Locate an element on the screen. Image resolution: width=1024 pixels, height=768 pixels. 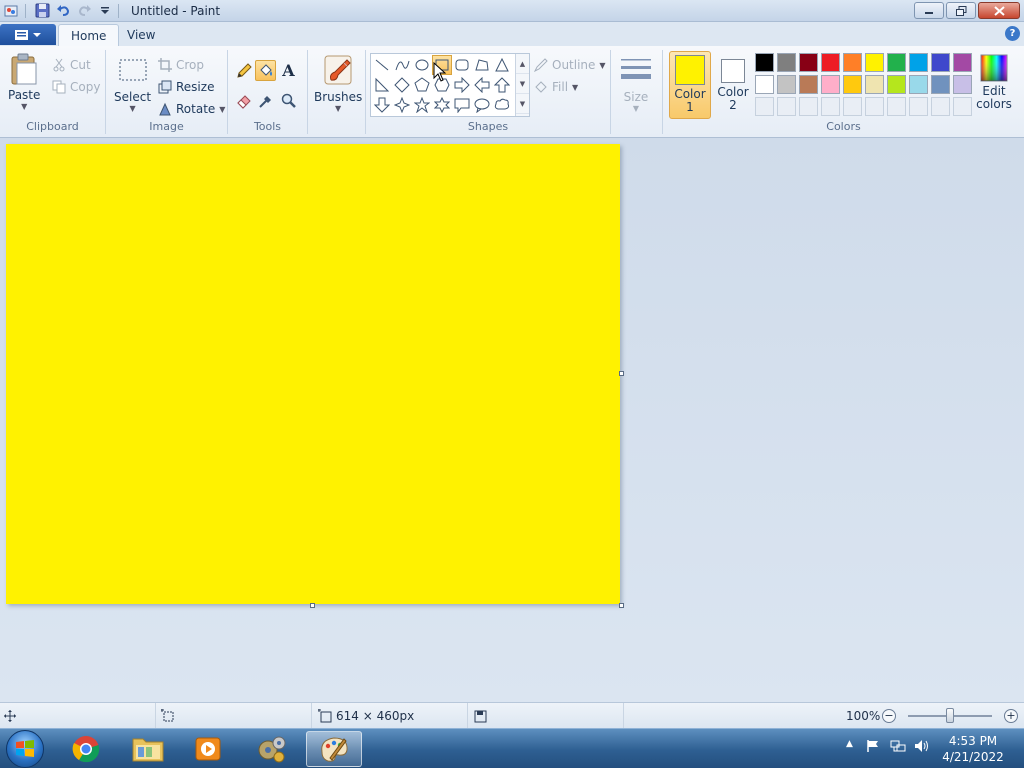
taskbar-media-player is located at coordinates (208, 749).